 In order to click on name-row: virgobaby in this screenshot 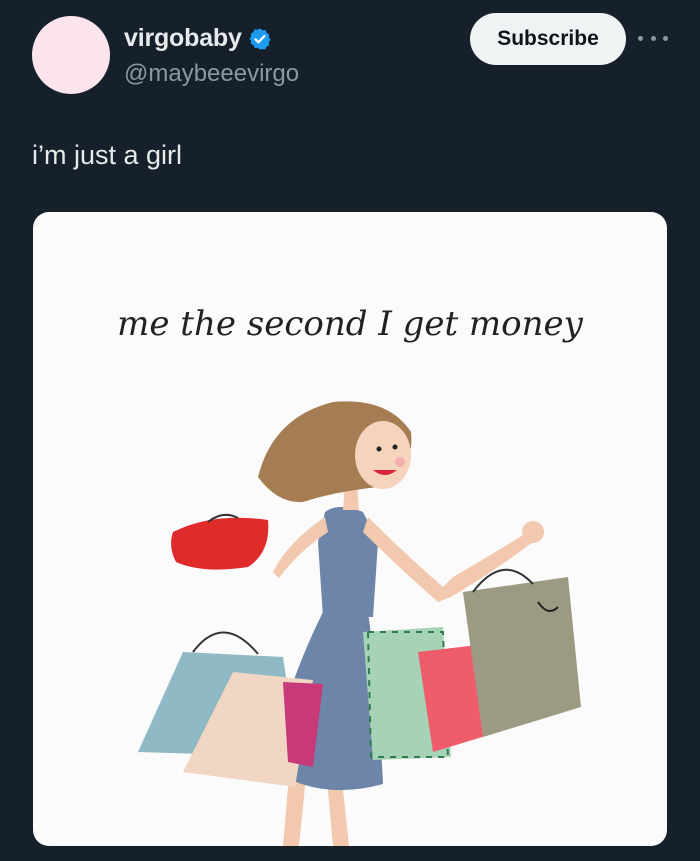, I will do `click(198, 38)`.